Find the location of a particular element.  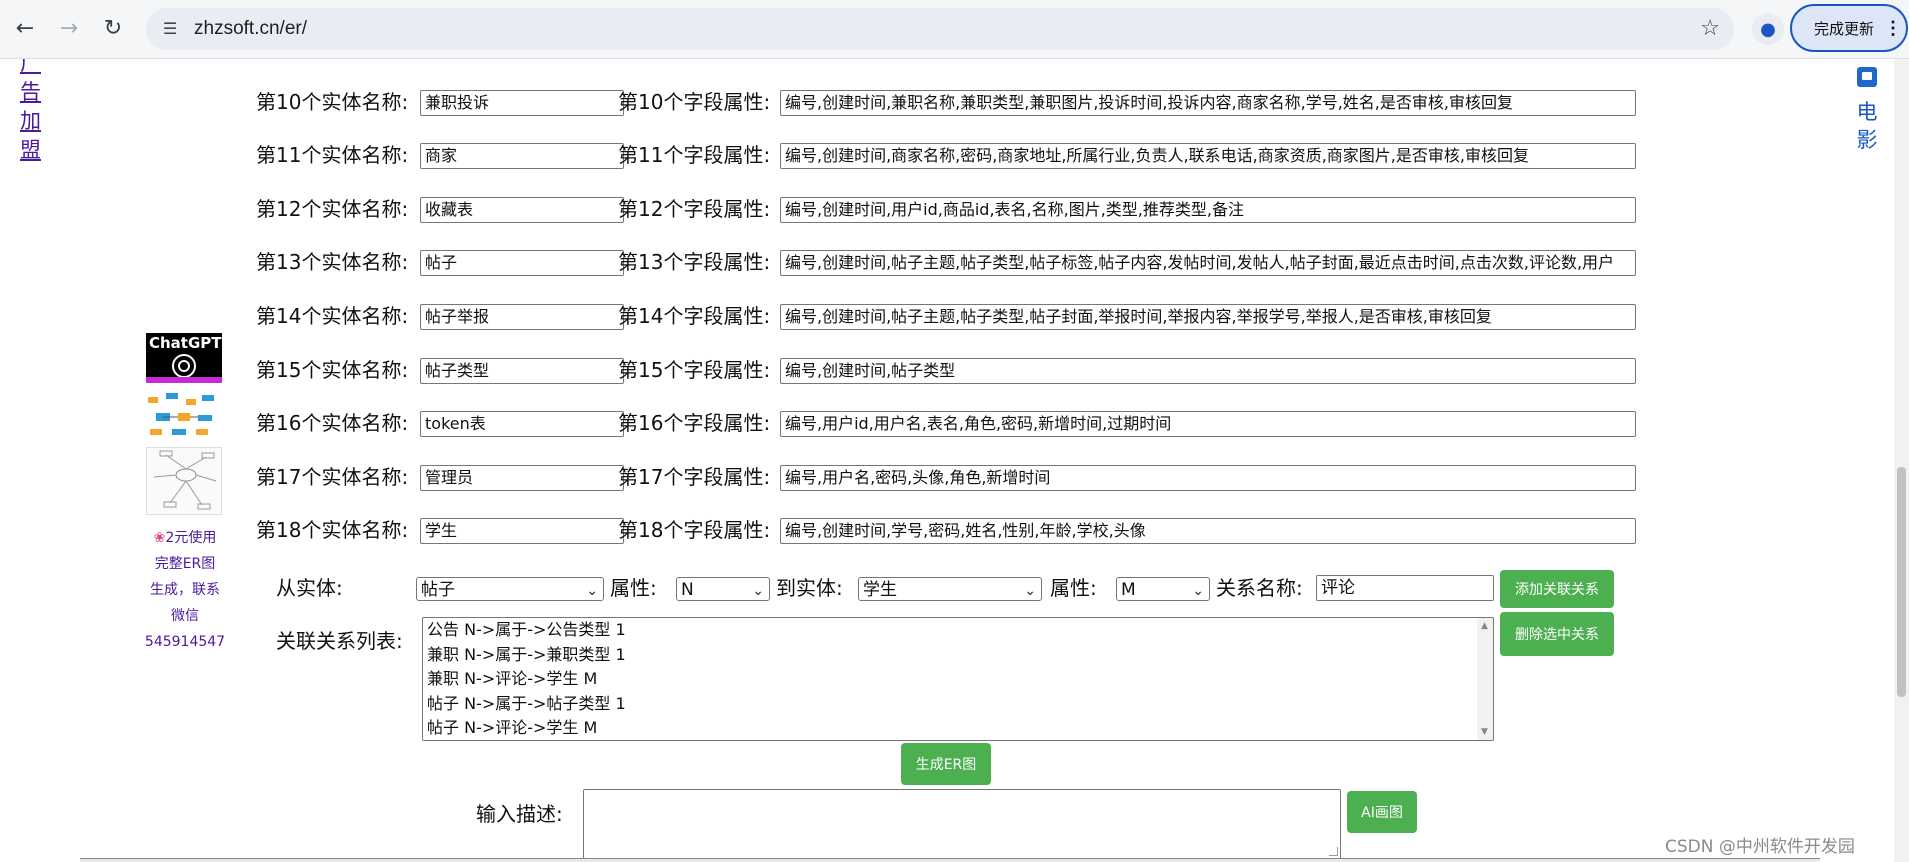

list-item: 帖子 N->属于->帖子类型 1 is located at coordinates (958, 704).